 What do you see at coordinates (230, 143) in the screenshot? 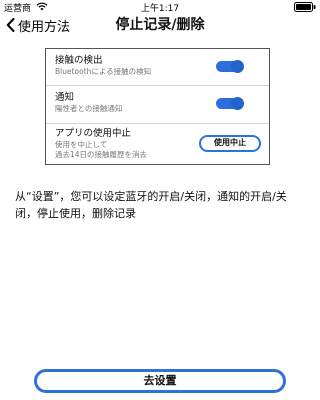
I see `stop-use-button: 使用中止` at bounding box center [230, 143].